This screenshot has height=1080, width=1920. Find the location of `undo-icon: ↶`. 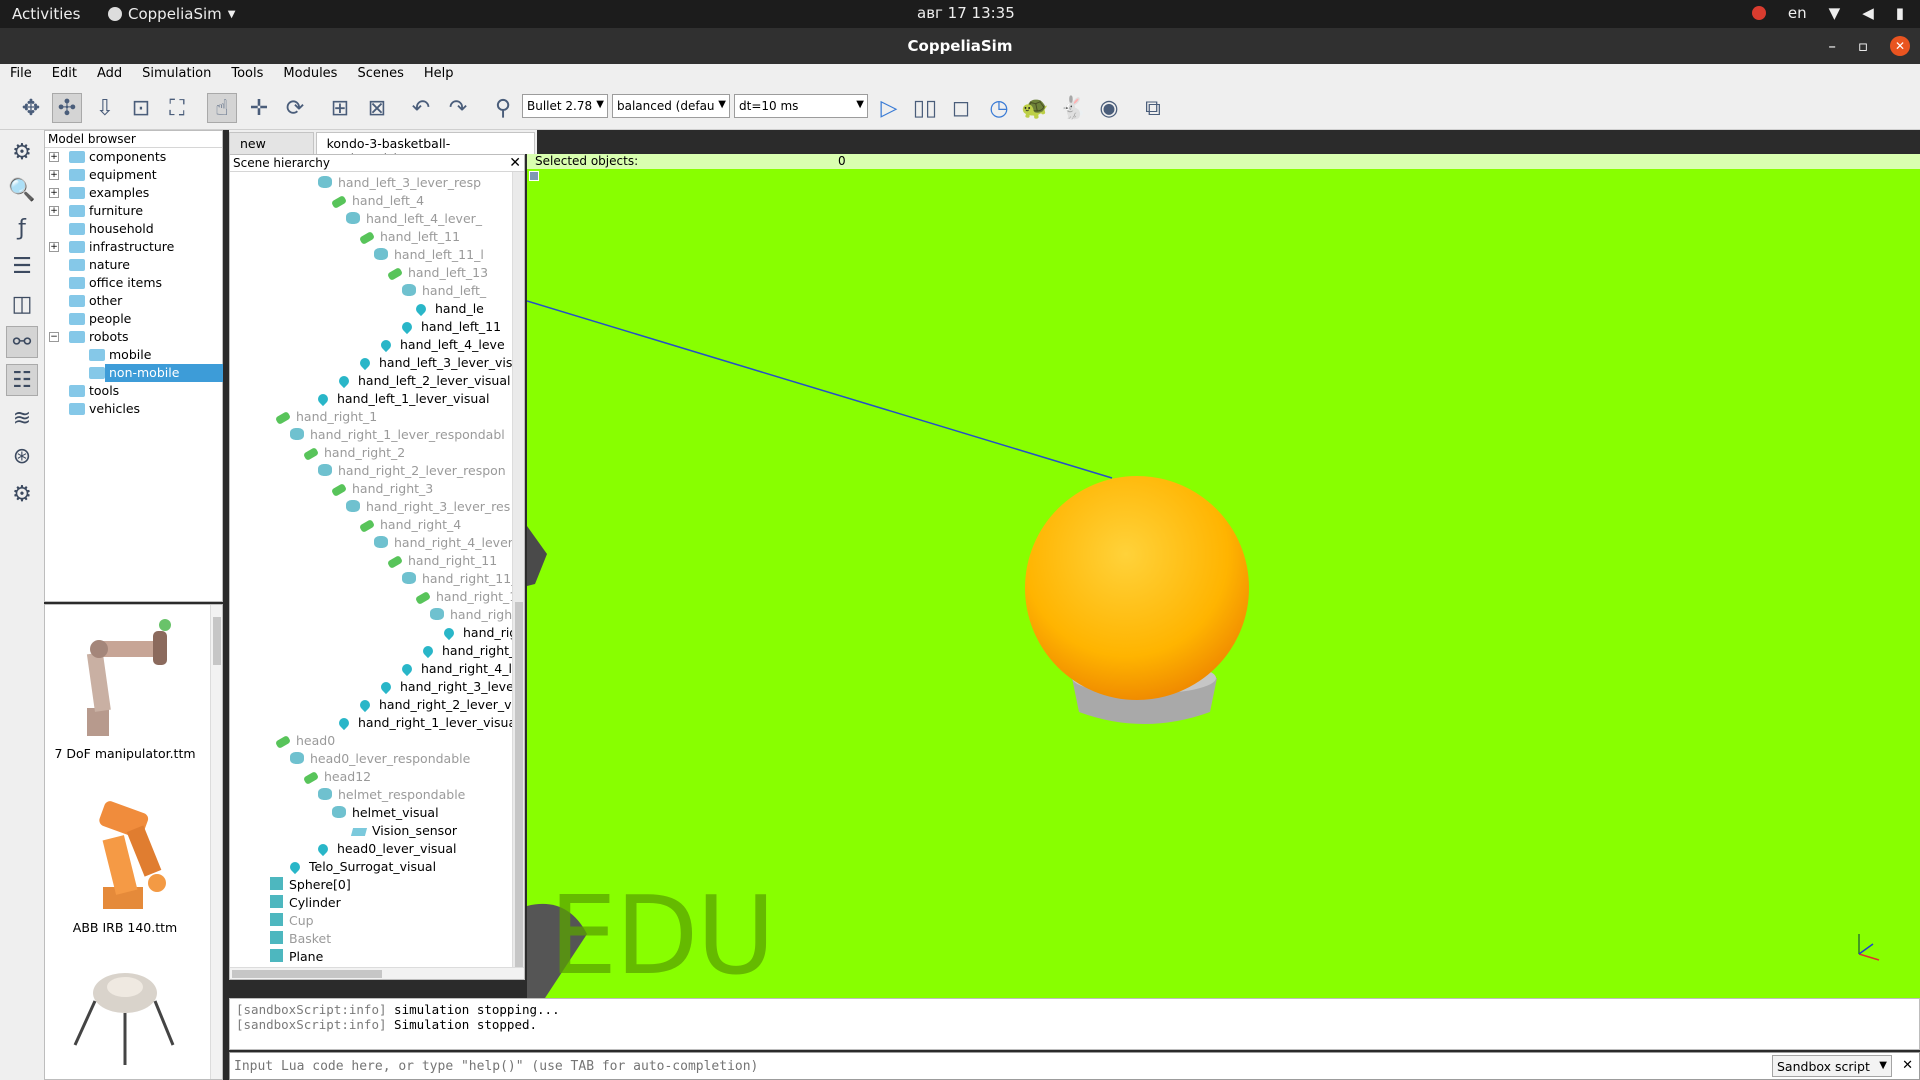

undo-icon: ↶ is located at coordinates (421, 108).